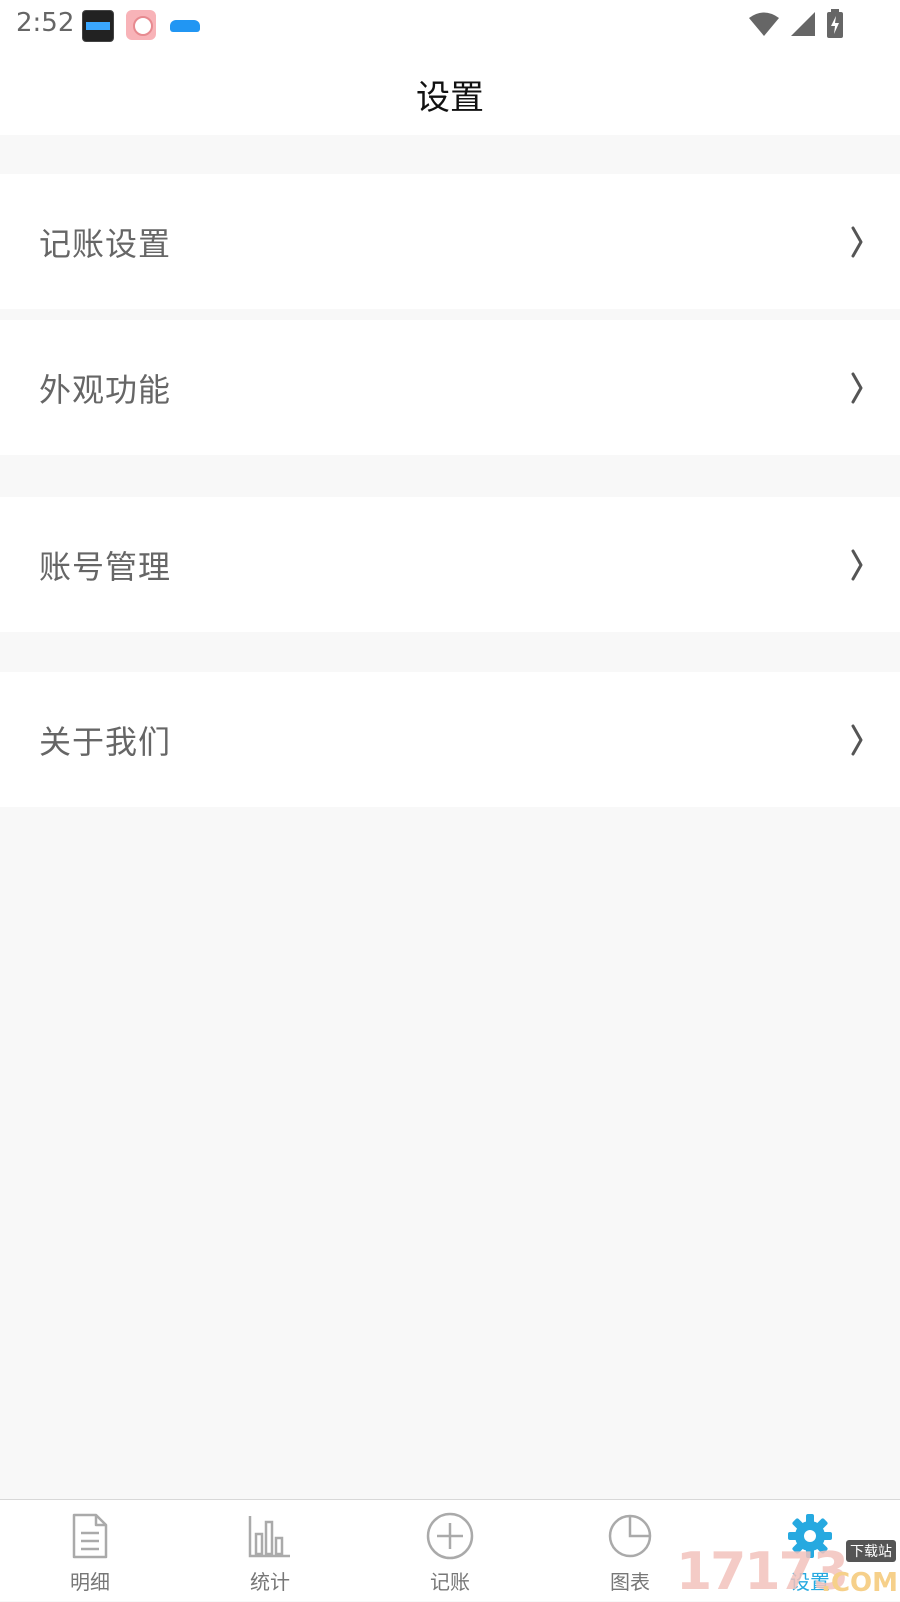 The height and width of the screenshot is (1602, 900). What do you see at coordinates (450, 98) in the screenshot?
I see `page-title: 设置` at bounding box center [450, 98].